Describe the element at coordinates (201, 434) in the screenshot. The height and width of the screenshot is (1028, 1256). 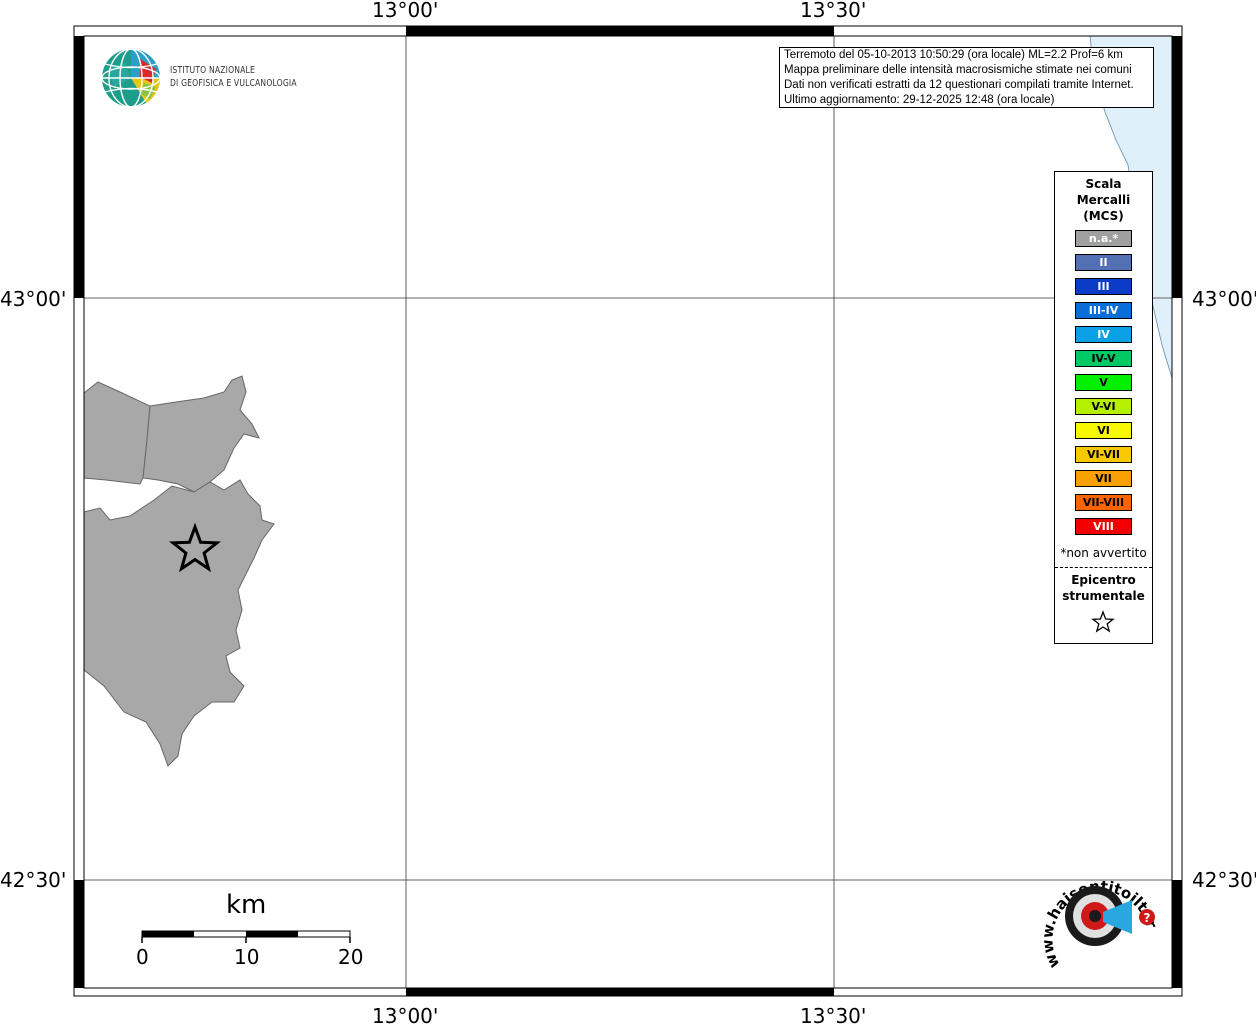
I see `municipality-north-east` at that location.